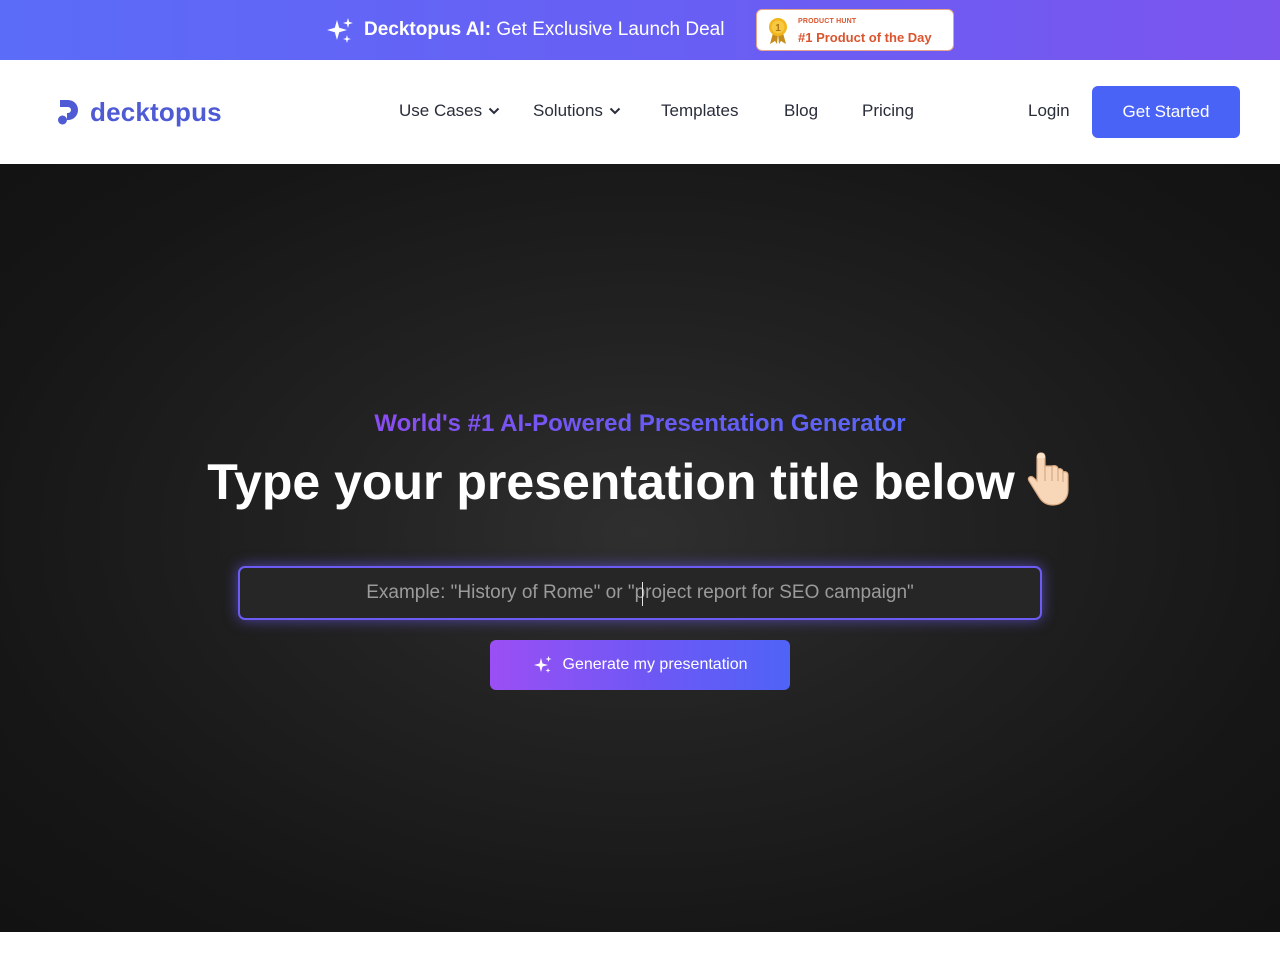 The image size is (1280, 960). What do you see at coordinates (801, 111) in the screenshot?
I see `nav-blog: Blog` at bounding box center [801, 111].